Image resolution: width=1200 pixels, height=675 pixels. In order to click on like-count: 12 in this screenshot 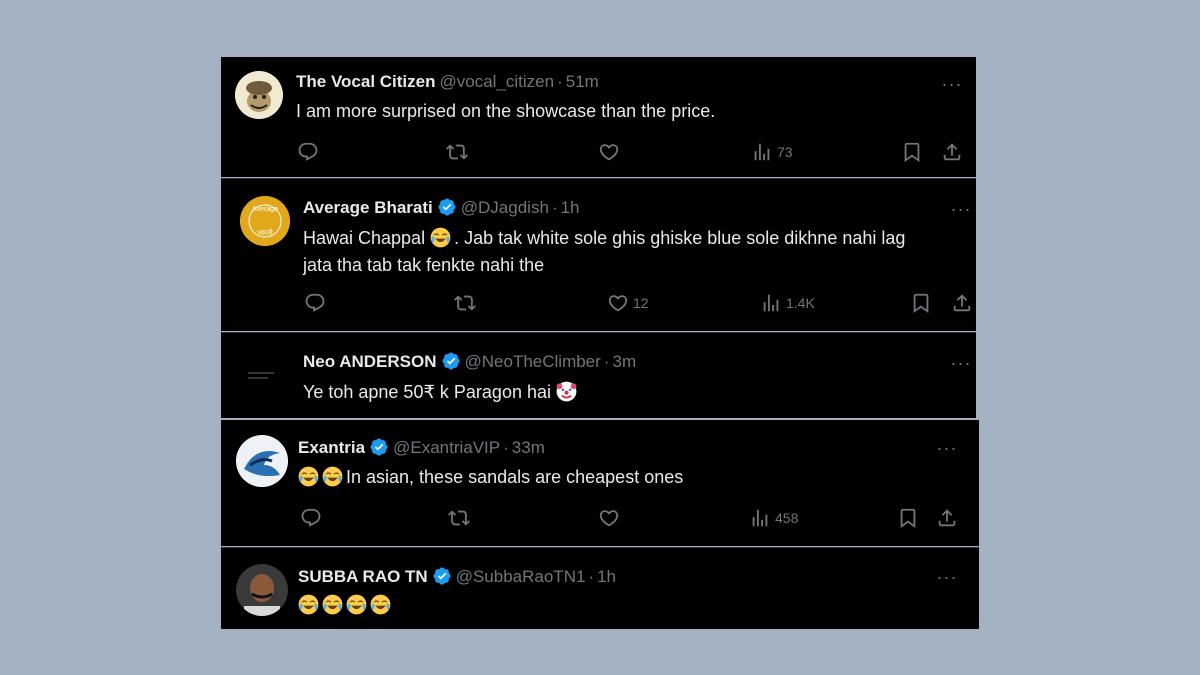, I will do `click(641, 303)`.